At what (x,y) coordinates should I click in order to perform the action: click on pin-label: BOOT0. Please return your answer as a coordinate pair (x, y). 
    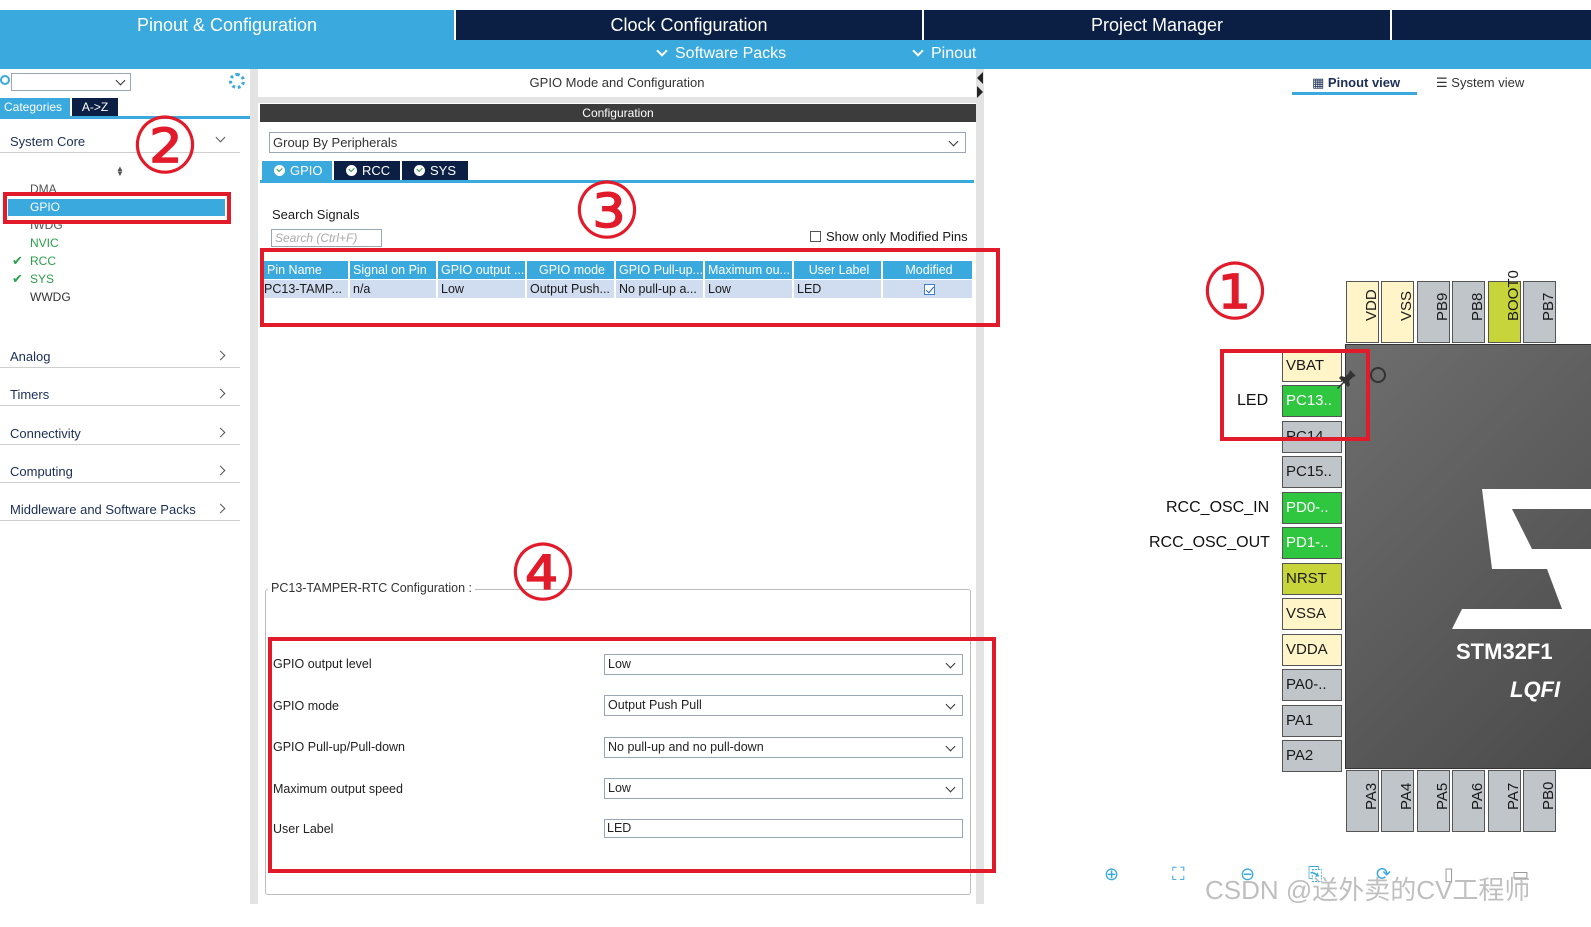
    Looking at the image, I should click on (1513, 295).